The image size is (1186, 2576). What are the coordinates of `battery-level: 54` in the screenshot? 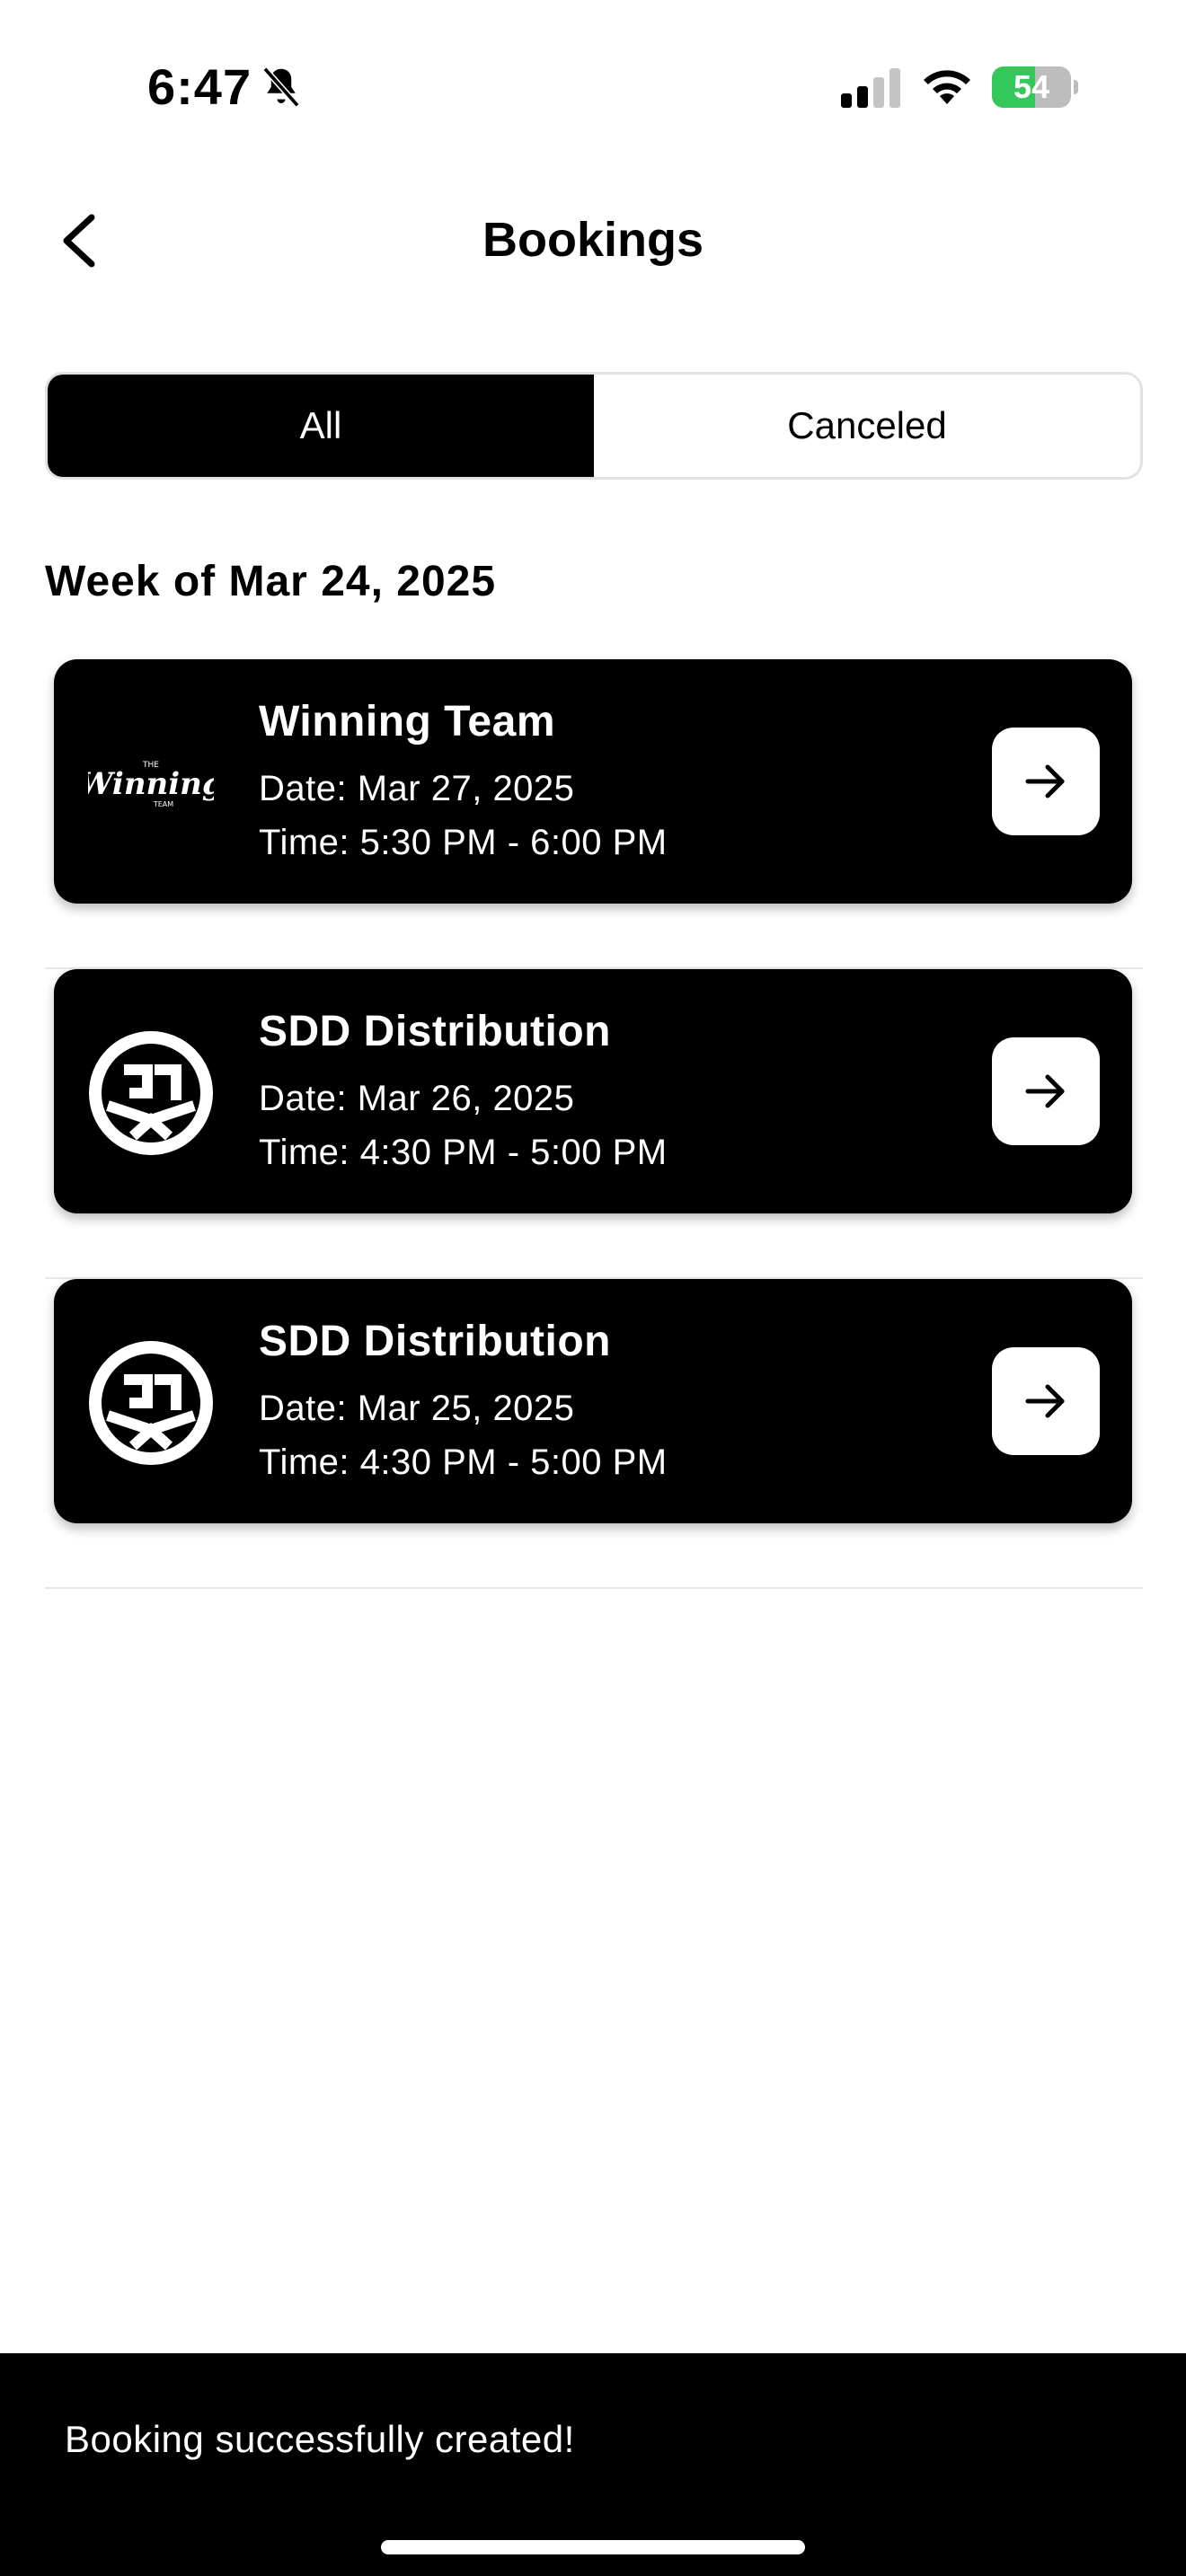 It's located at (1031, 86).